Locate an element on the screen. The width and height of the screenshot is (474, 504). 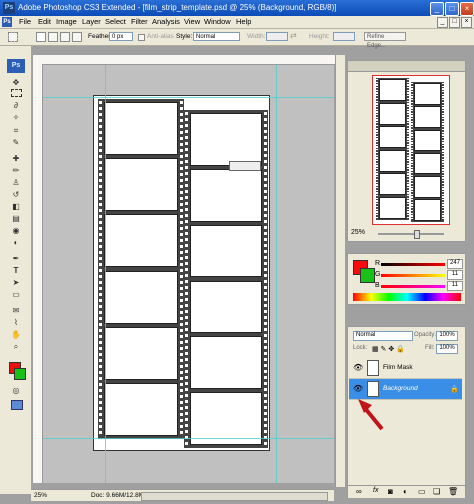
doc-restore-button: □ is located at coordinates (454, 22).